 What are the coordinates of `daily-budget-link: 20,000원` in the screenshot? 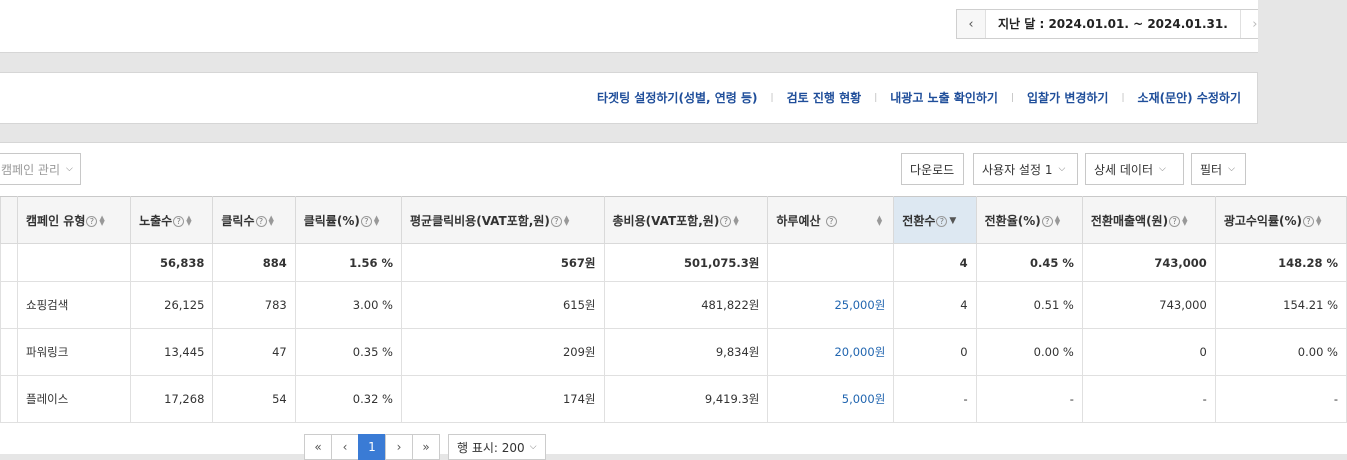 It's located at (831, 352).